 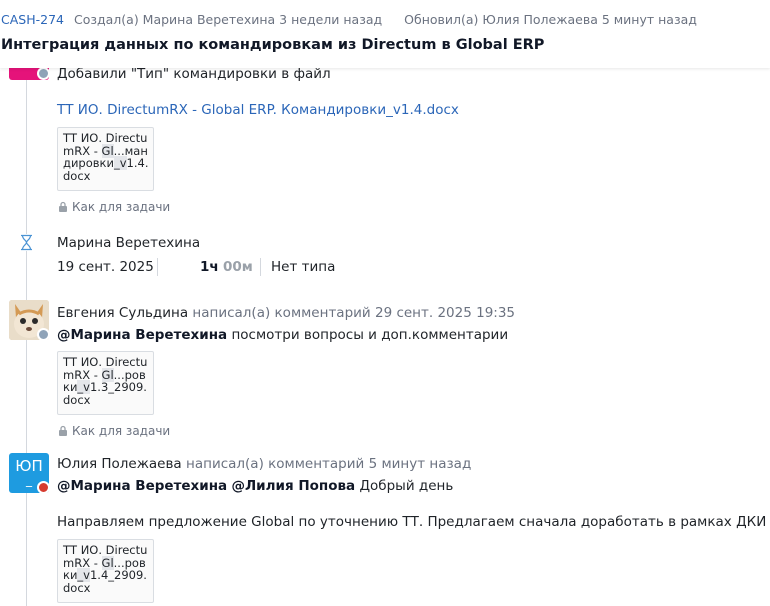 I want to click on comment-action: написал(а) комментарий 5 минут назад, so click(x=329, y=464).